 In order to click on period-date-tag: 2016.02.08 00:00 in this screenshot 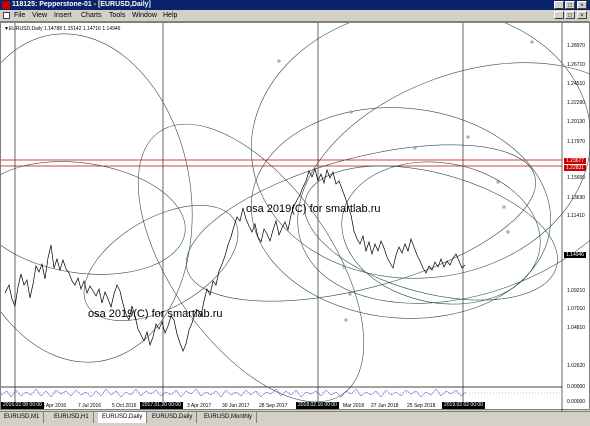, I will do `click(22, 405)`.